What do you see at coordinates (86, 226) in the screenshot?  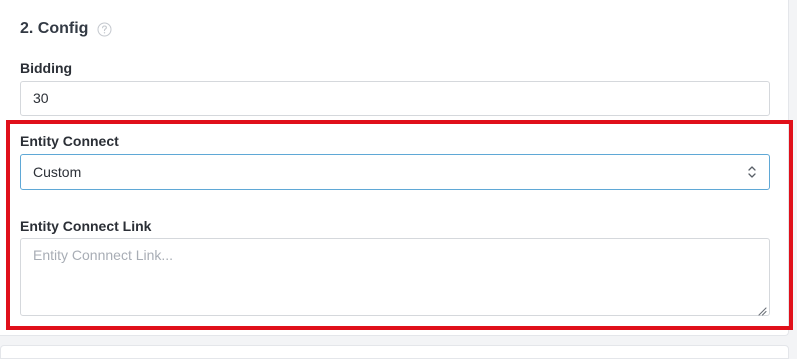 I see `entity-connect-link-label: Entity Connect Link` at bounding box center [86, 226].